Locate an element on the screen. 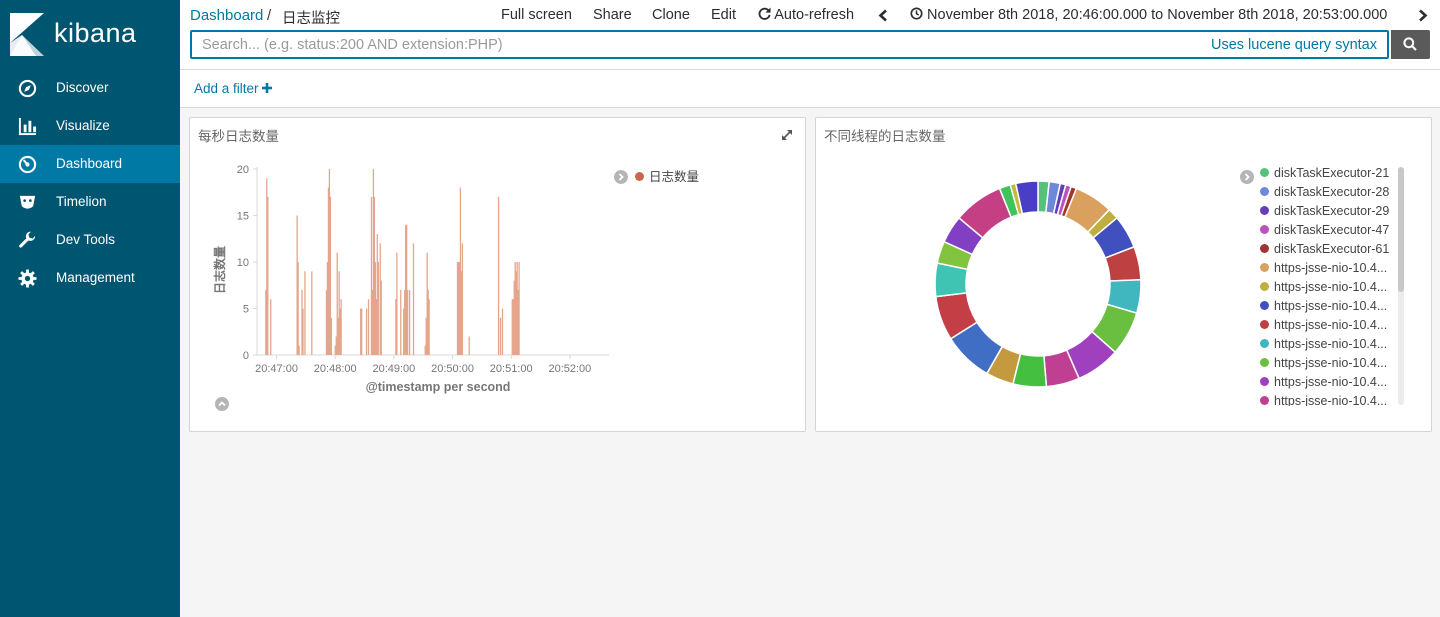 The image size is (1440, 617). y-tick-label: 20 is located at coordinates (243, 170).